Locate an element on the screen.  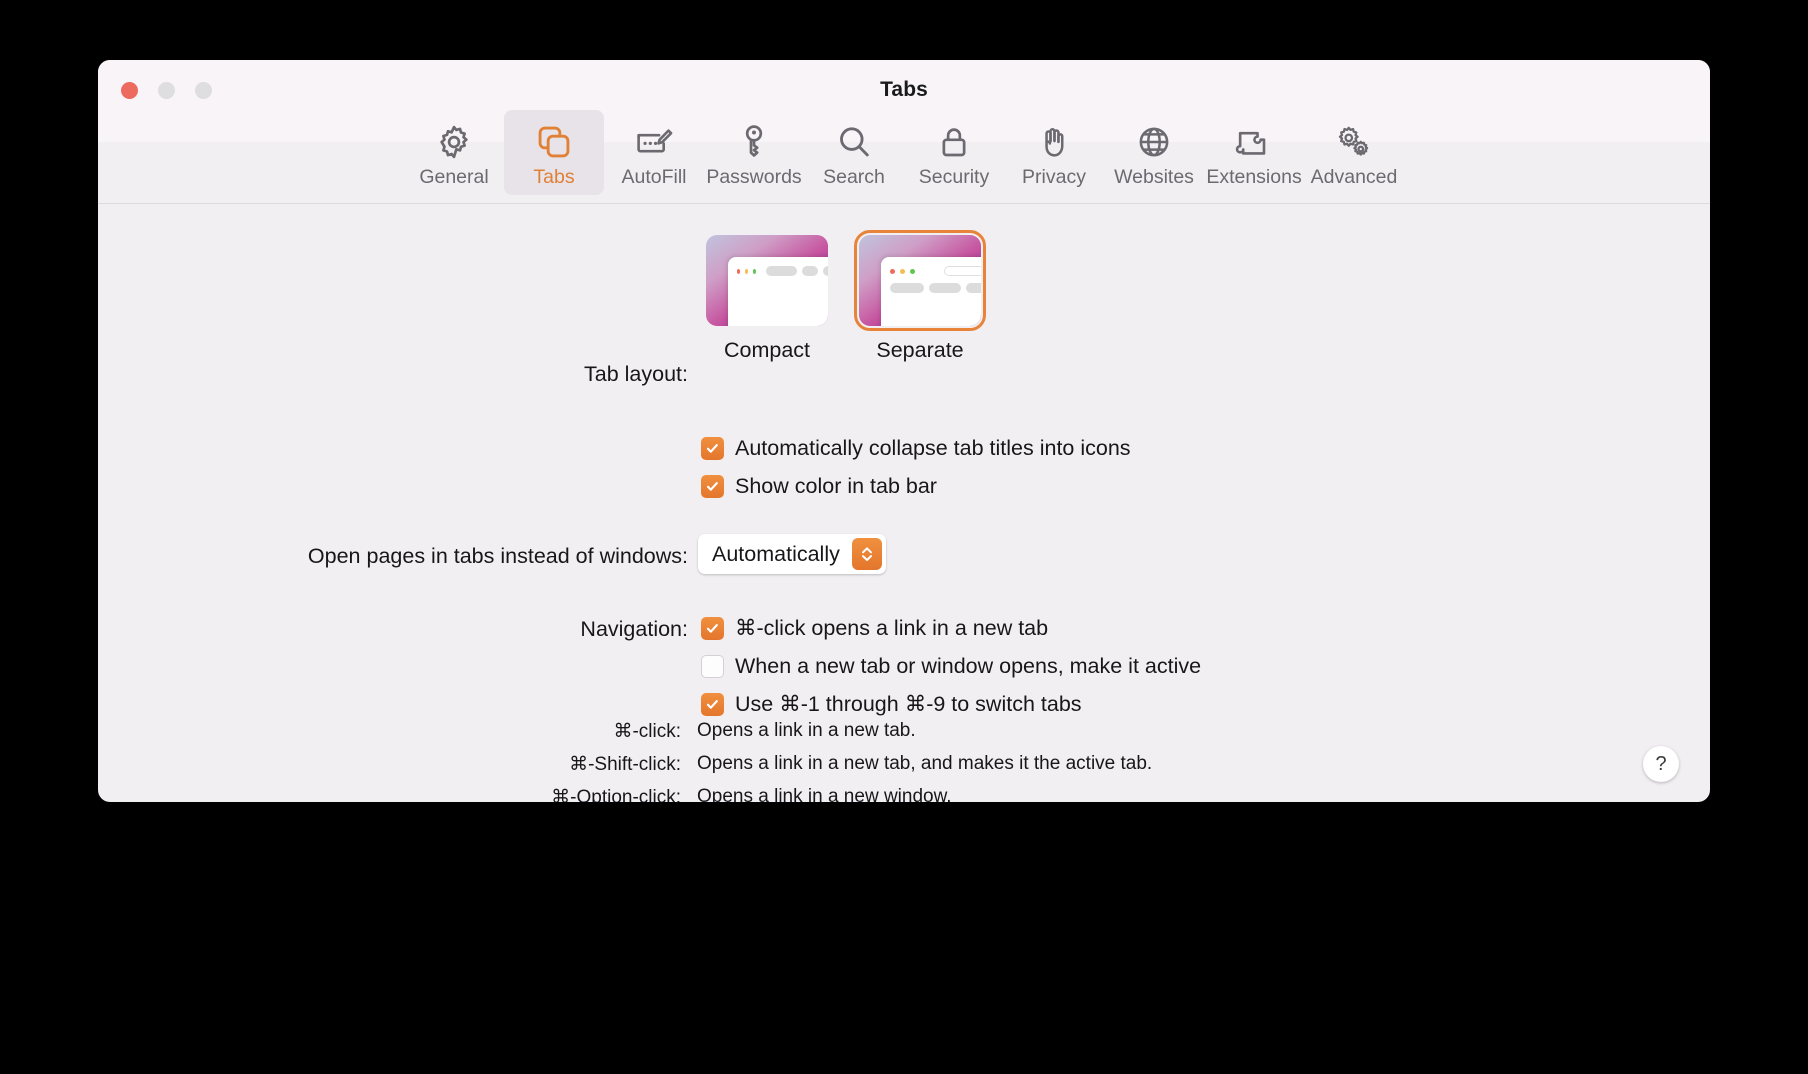
tab-passwords: Passwords is located at coordinates (754, 152).